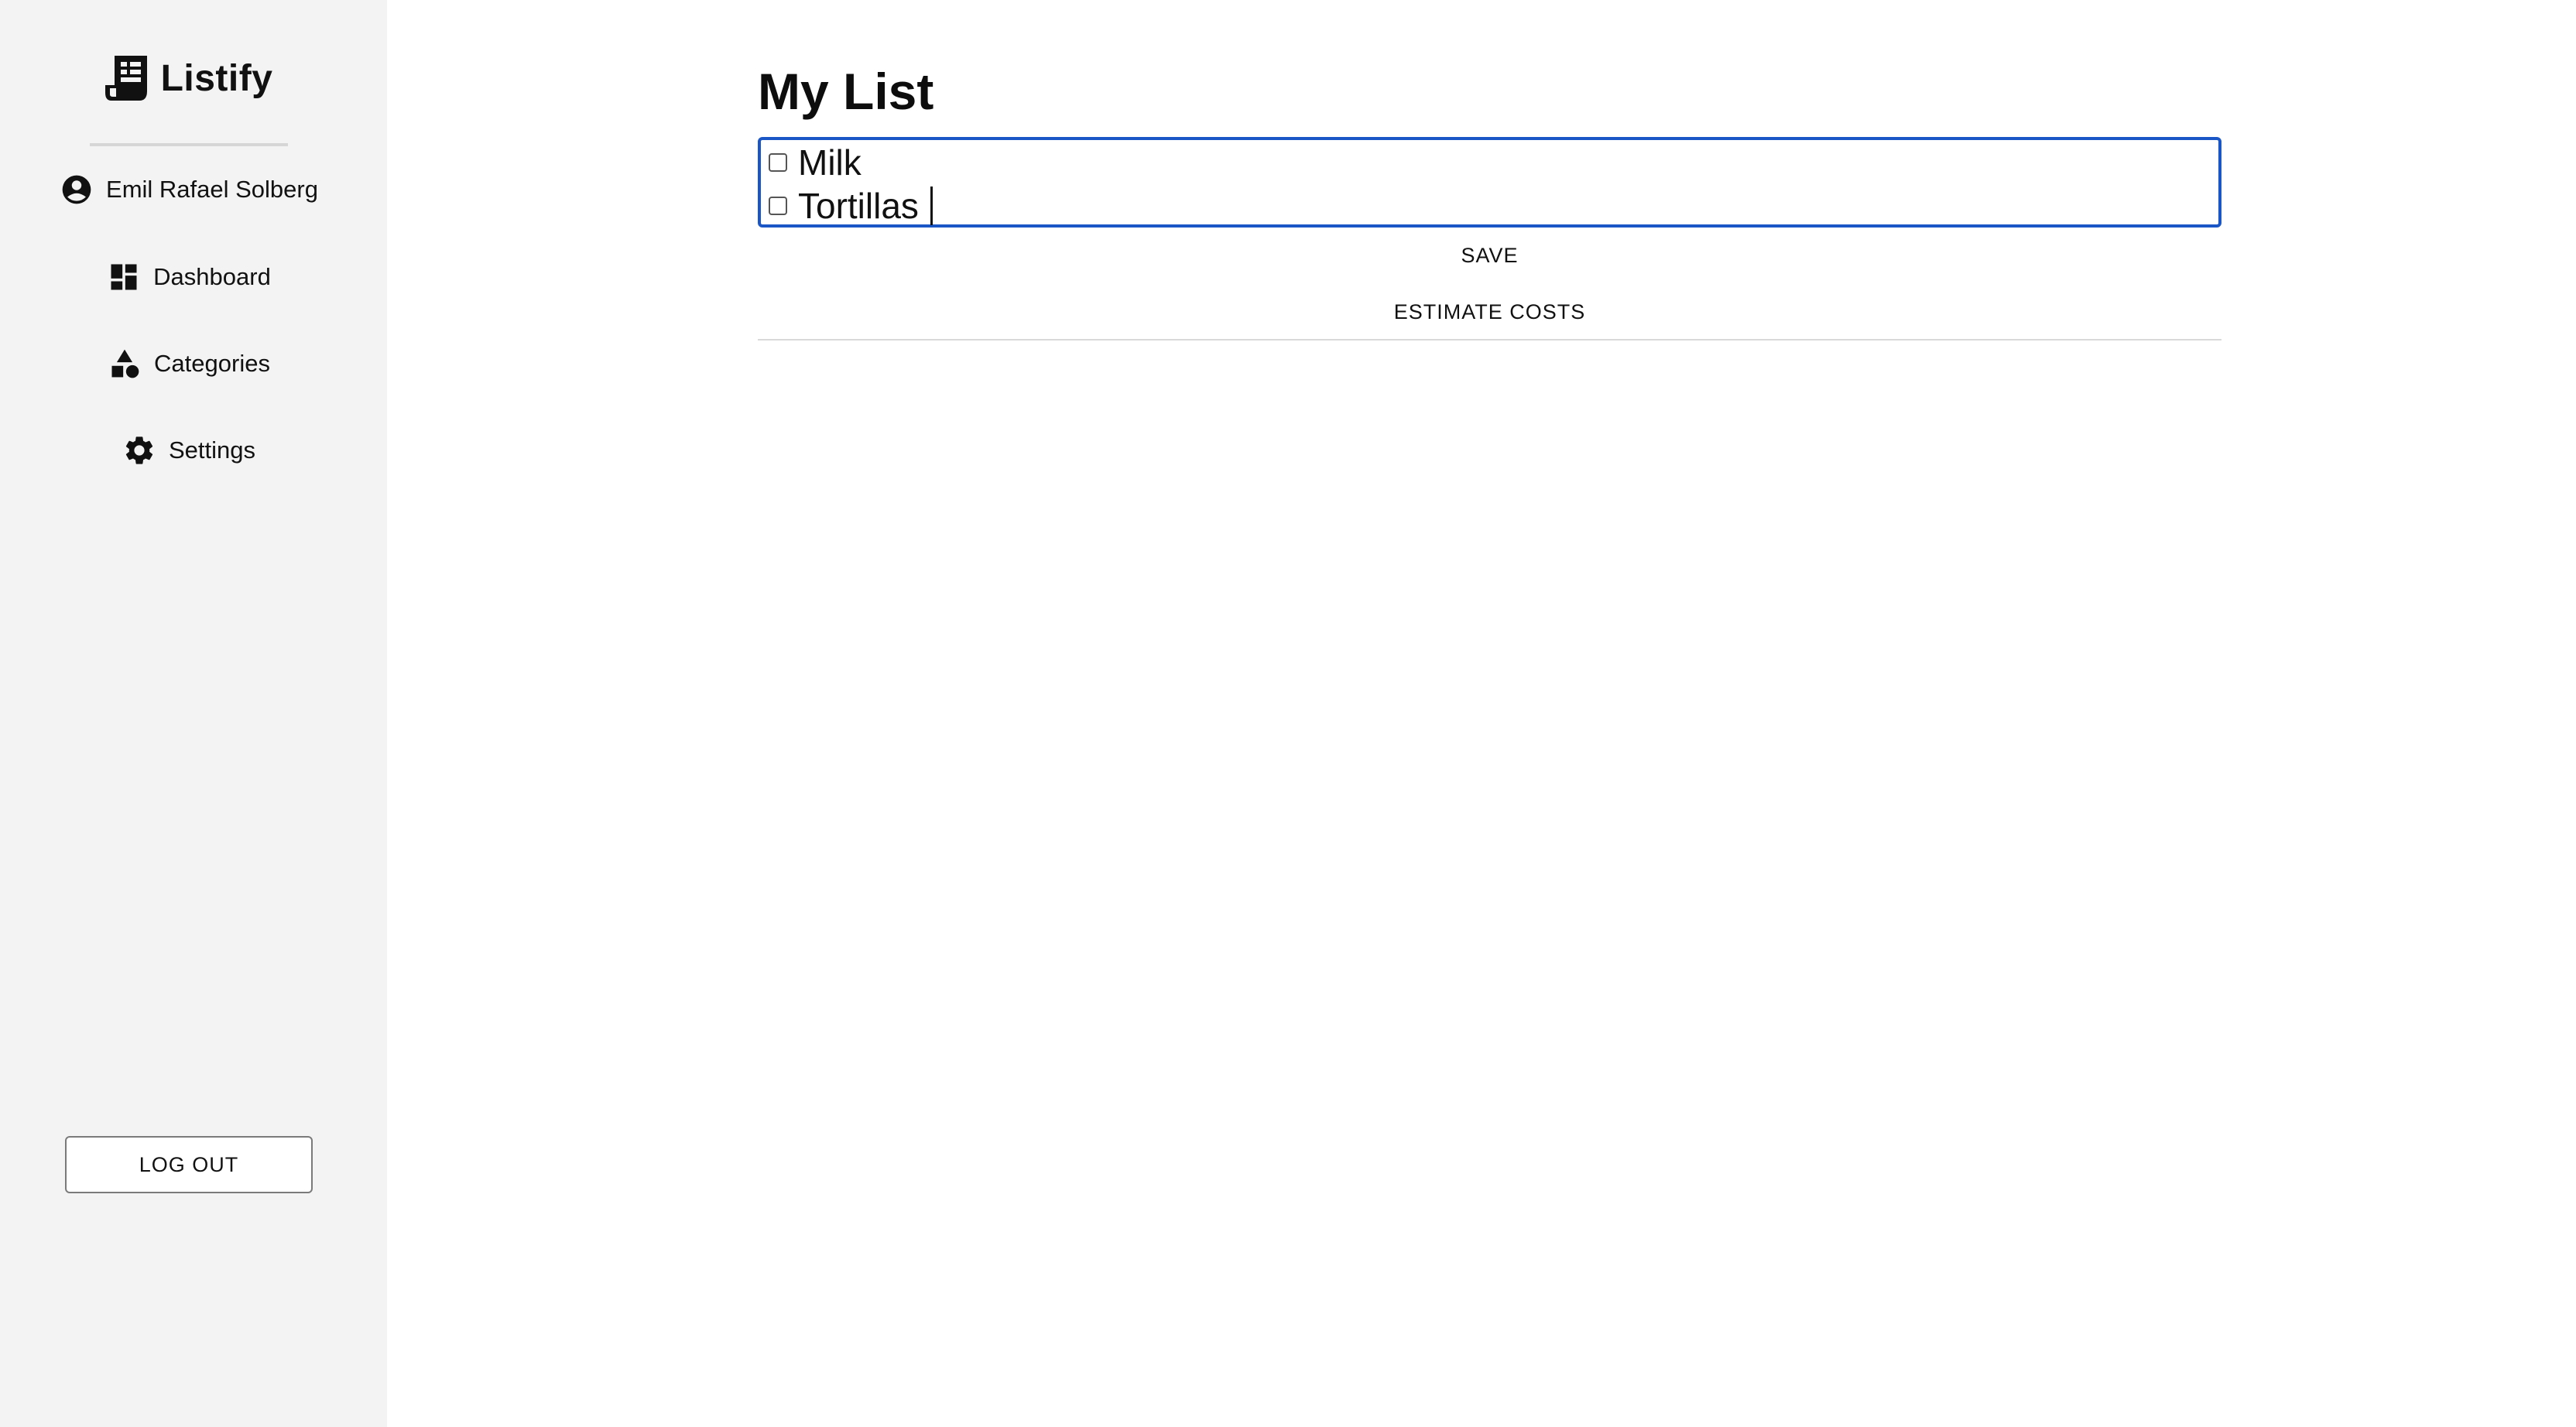  I want to click on user-name: Emil Rafael Solberg, so click(212, 189).